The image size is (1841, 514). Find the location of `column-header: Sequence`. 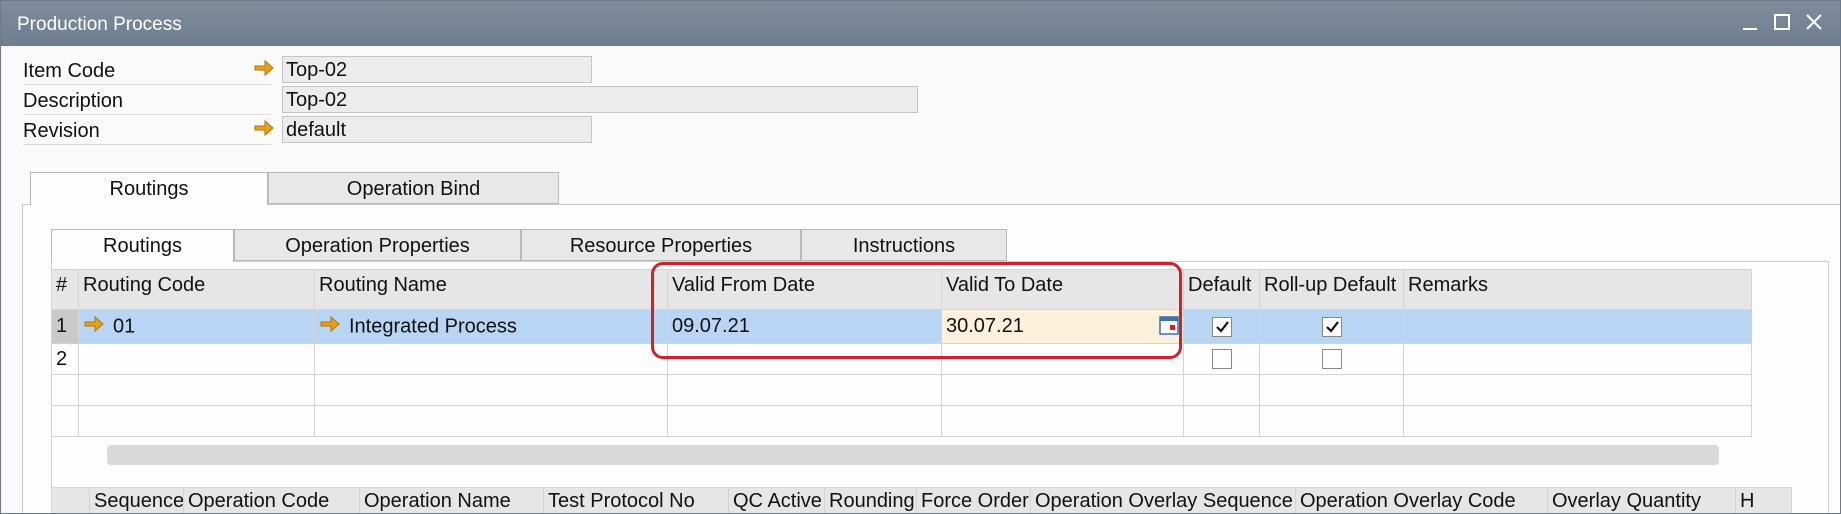

column-header: Sequence is located at coordinates (136, 500).